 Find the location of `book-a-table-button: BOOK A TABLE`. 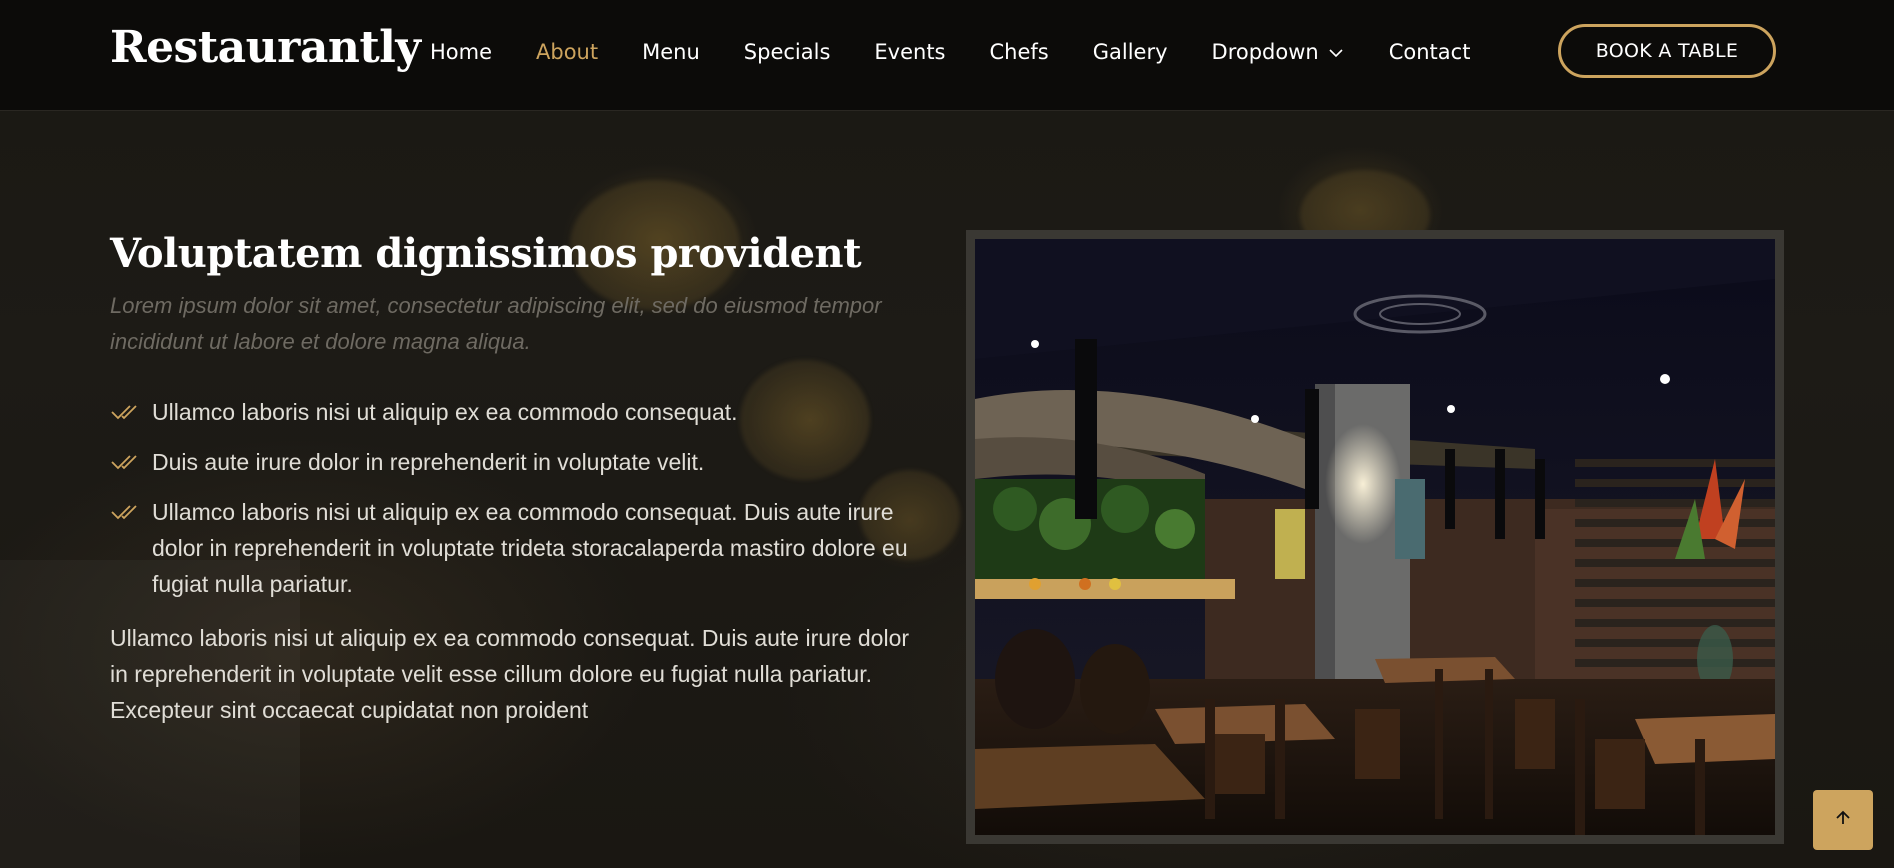

book-a-table-button: BOOK A TABLE is located at coordinates (1667, 51).